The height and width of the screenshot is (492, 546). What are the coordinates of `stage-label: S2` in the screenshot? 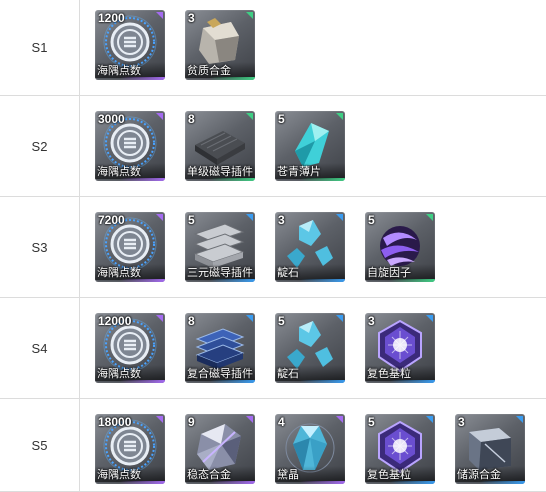 It's located at (40, 146).